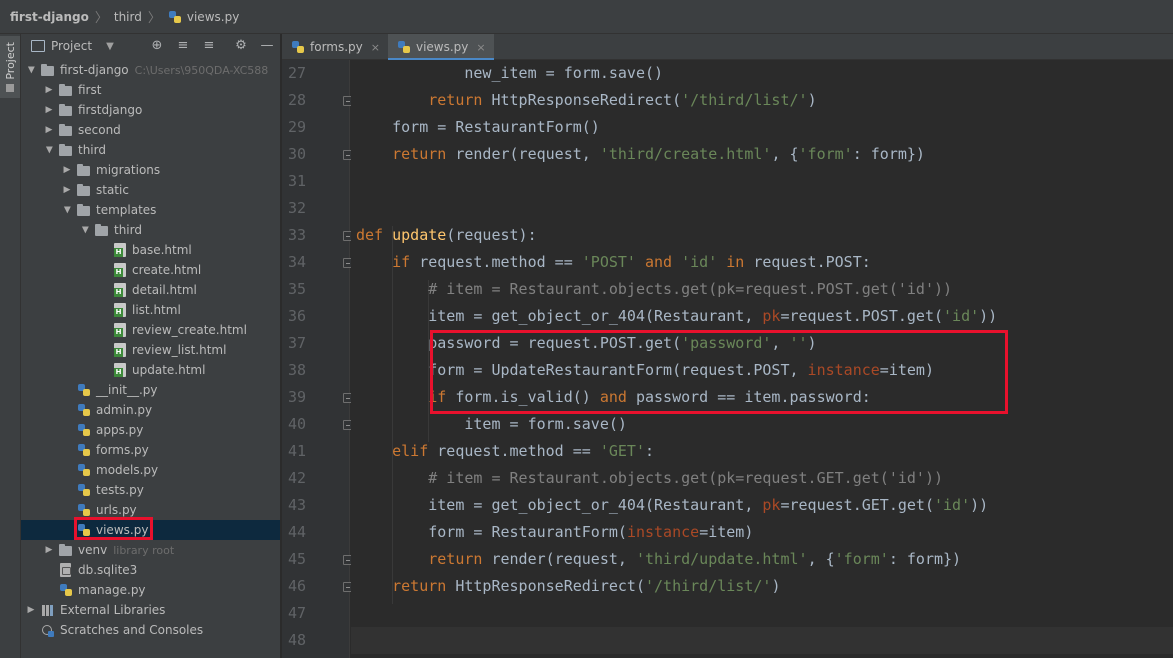 The height and width of the screenshot is (658, 1173). Describe the element at coordinates (150, 350) in the screenshot. I see `tree-item-review-list-html: review_list.html` at that location.